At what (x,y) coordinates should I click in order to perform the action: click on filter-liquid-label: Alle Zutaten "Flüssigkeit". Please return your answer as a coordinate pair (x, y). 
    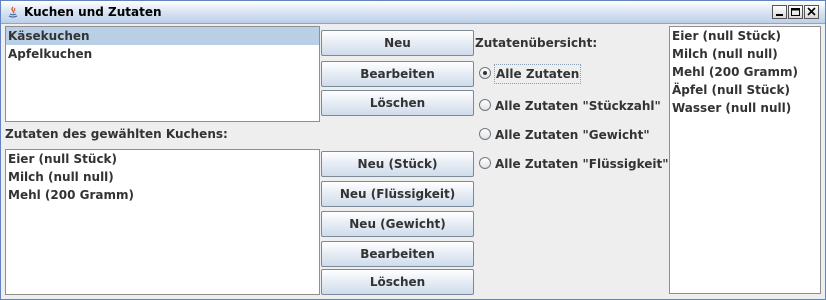
    Looking at the image, I should click on (582, 164).